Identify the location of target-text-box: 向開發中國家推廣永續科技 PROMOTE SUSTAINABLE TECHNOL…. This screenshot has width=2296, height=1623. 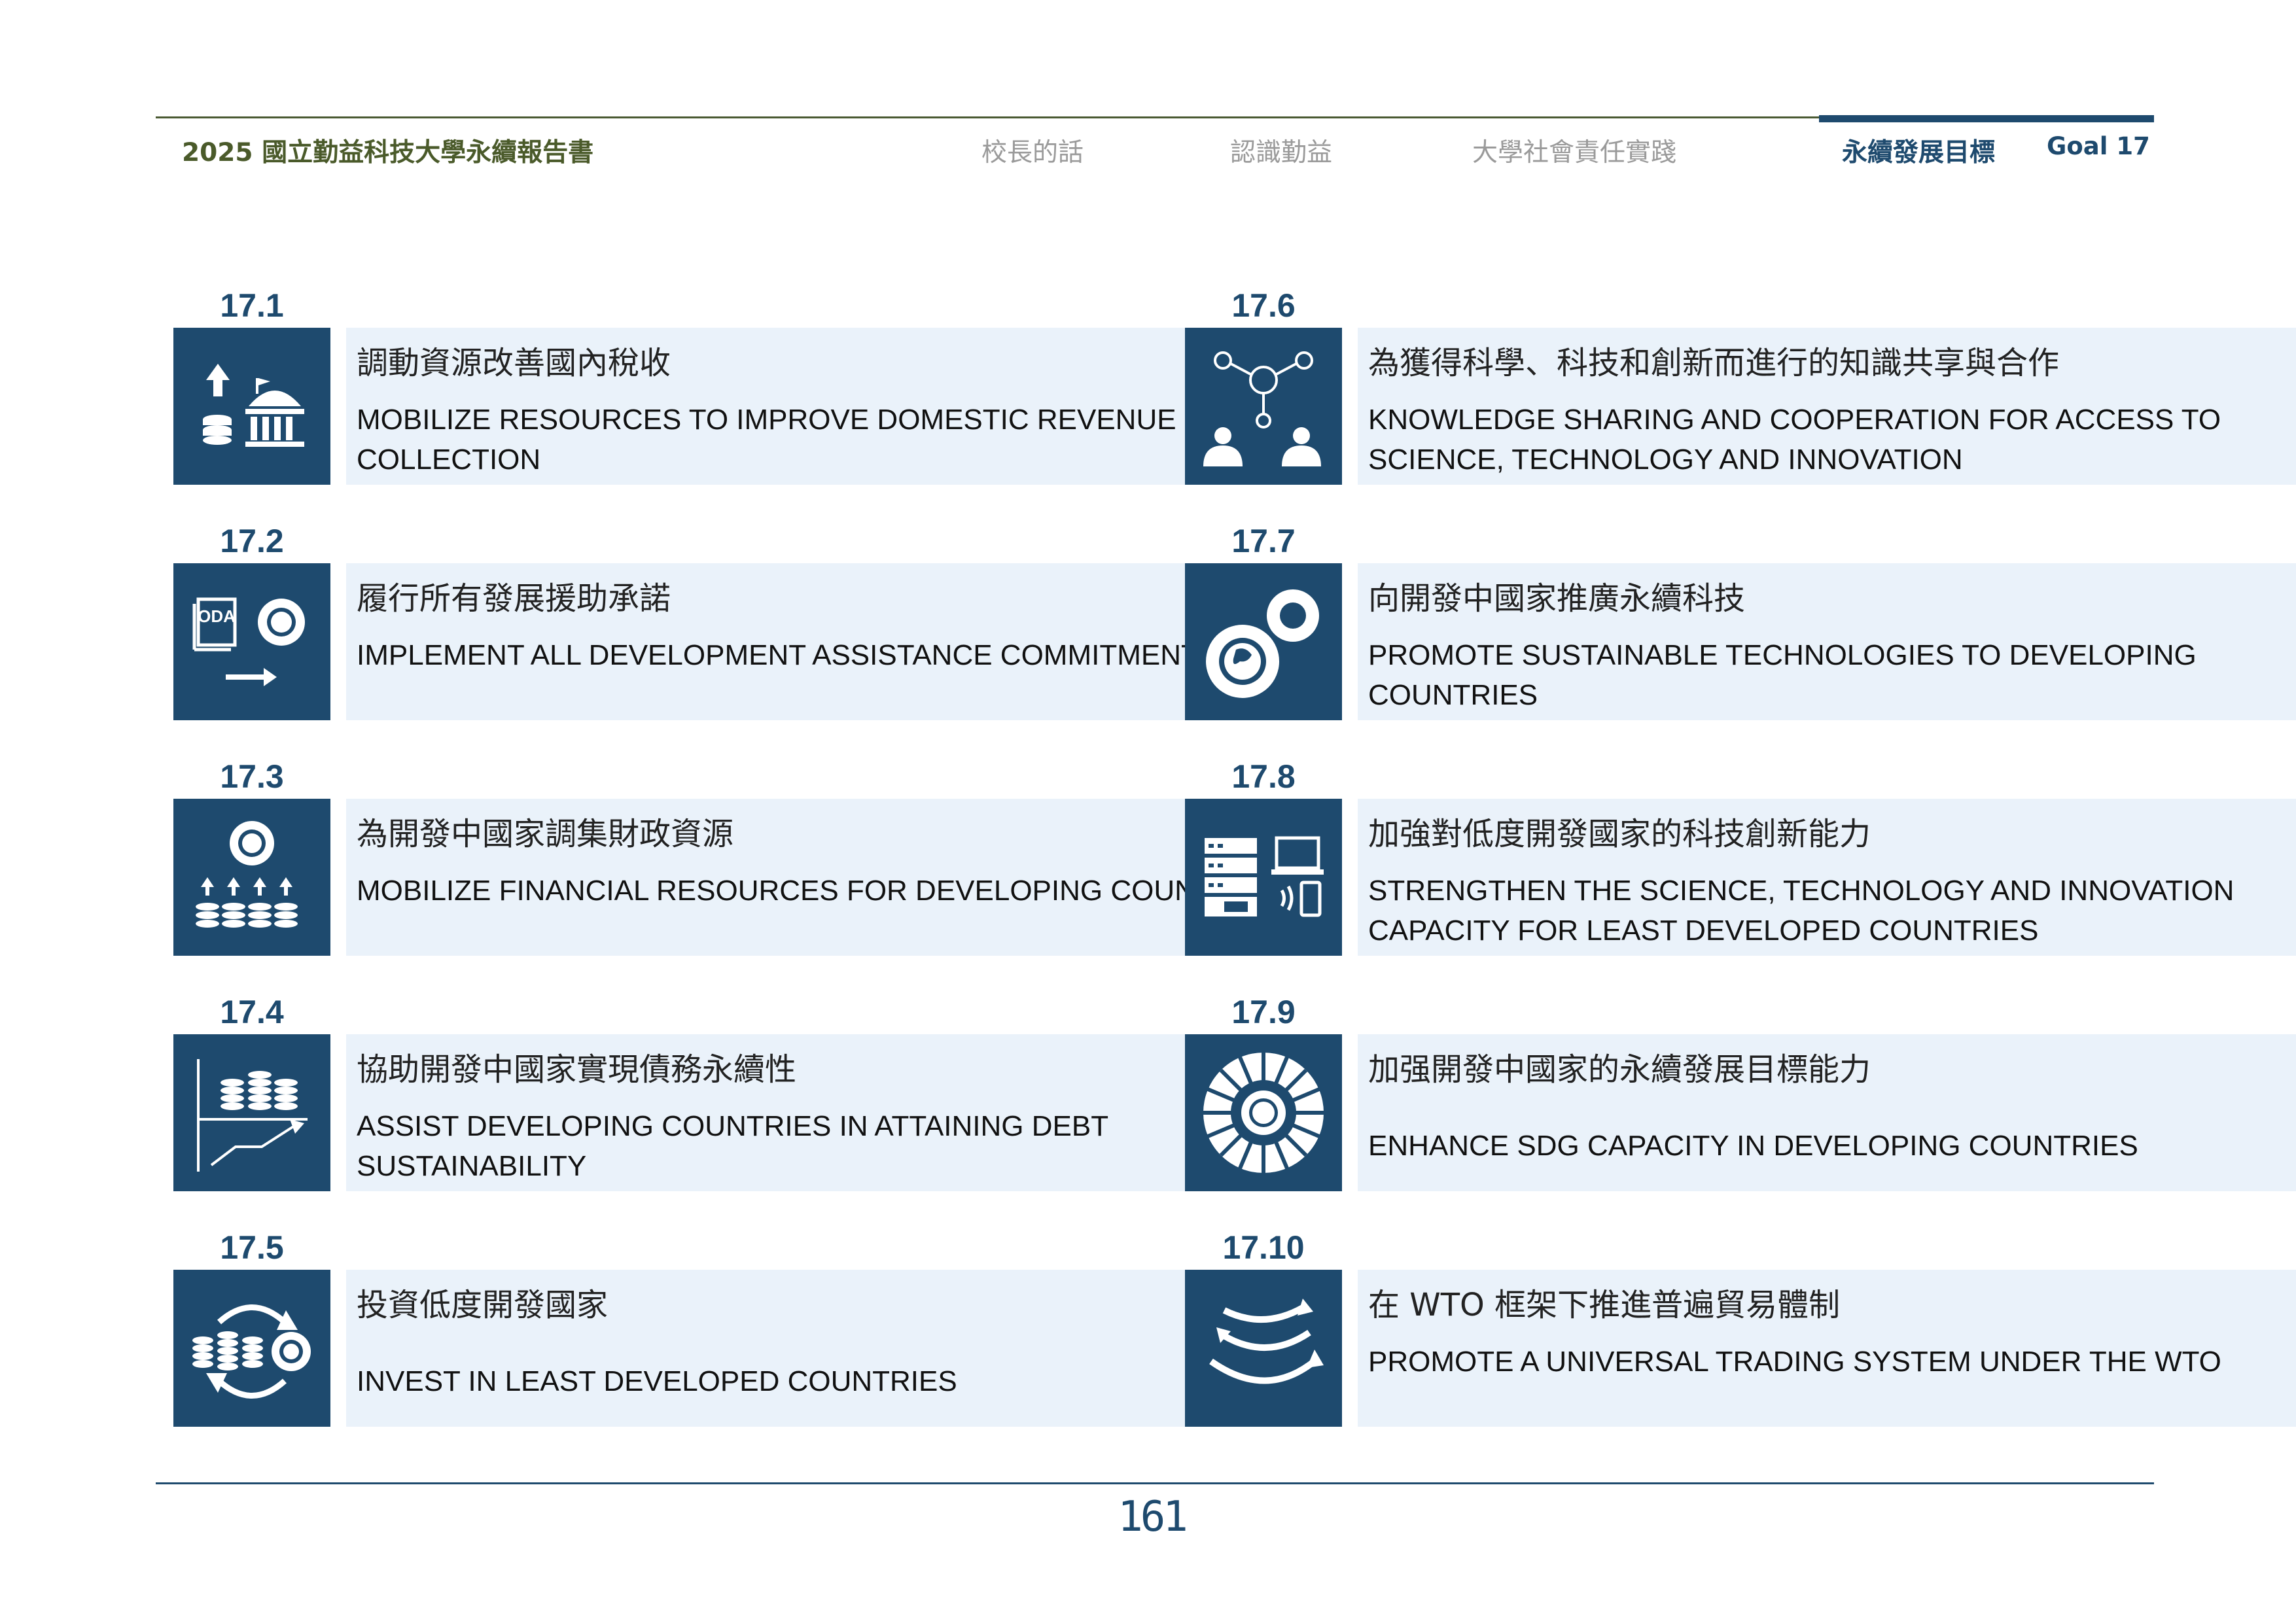
(1827, 641).